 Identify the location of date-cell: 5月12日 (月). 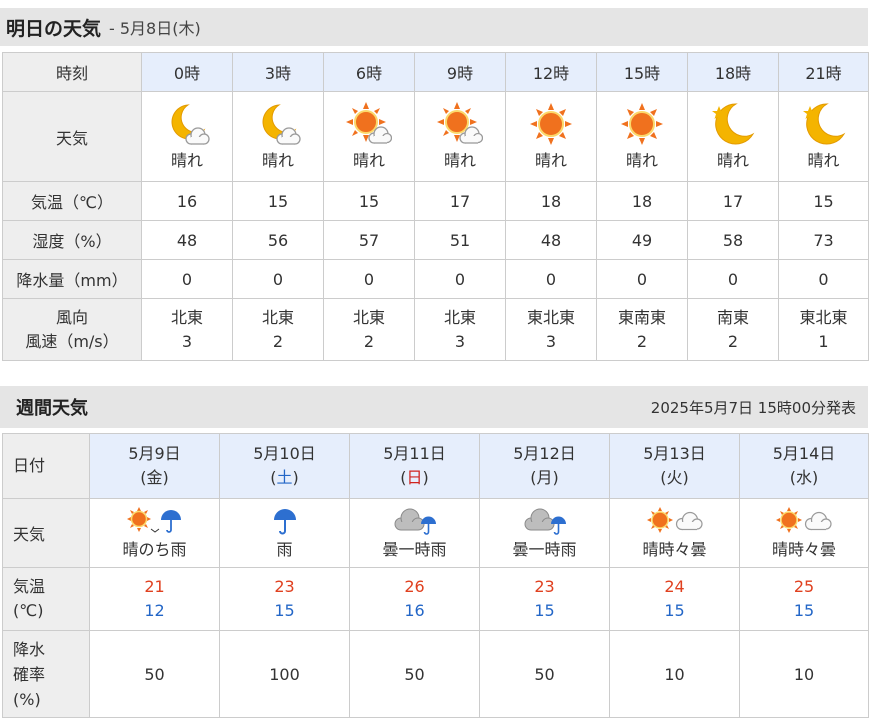
(544, 466).